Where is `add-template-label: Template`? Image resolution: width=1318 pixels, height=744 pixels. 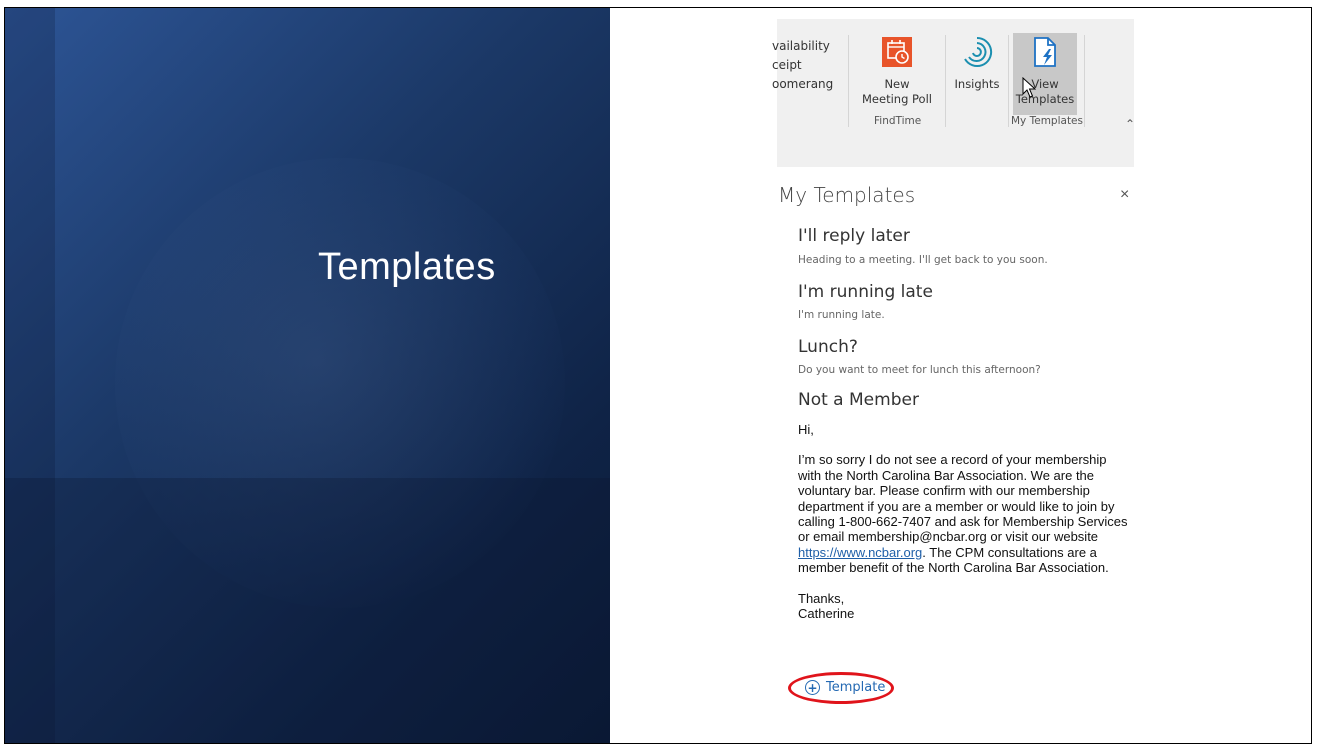
add-template-label: Template is located at coordinates (856, 687).